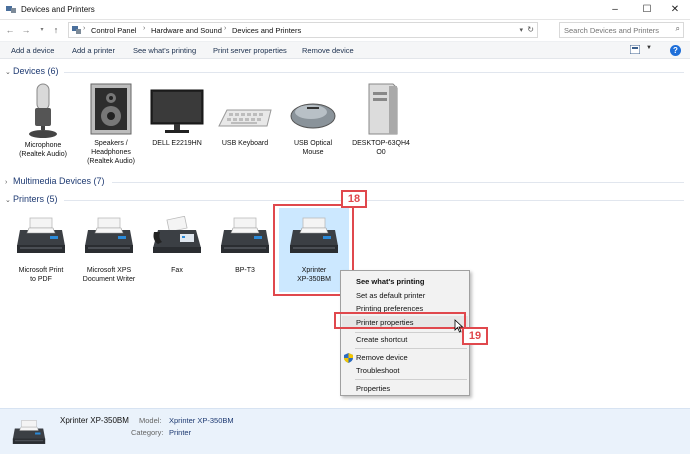 The image size is (690, 454). I want to click on printer-bp-t3: BP-T3, so click(245, 245).